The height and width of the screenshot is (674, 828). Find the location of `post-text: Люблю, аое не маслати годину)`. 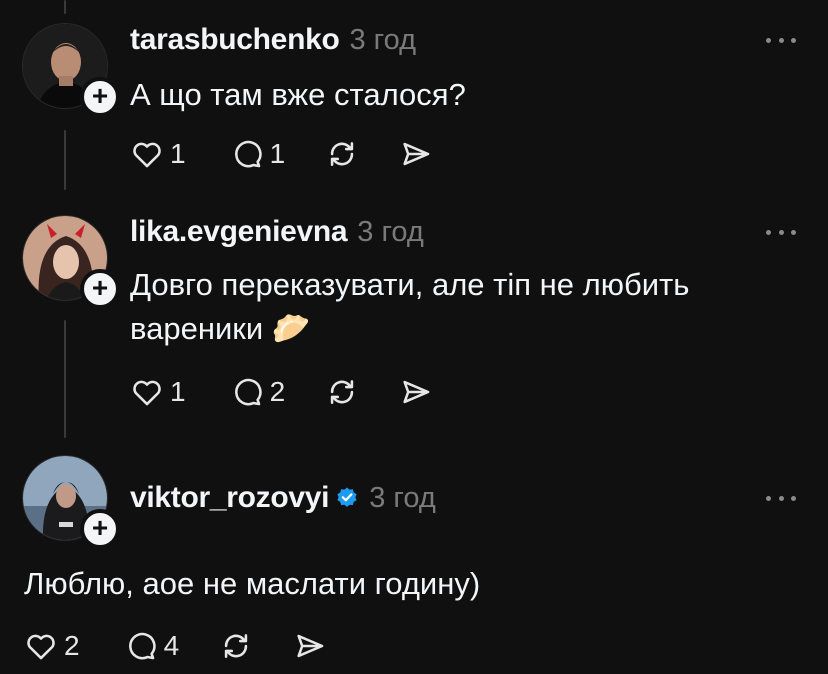

post-text: Люблю, аое не маслати годину) is located at coordinates (252, 583).